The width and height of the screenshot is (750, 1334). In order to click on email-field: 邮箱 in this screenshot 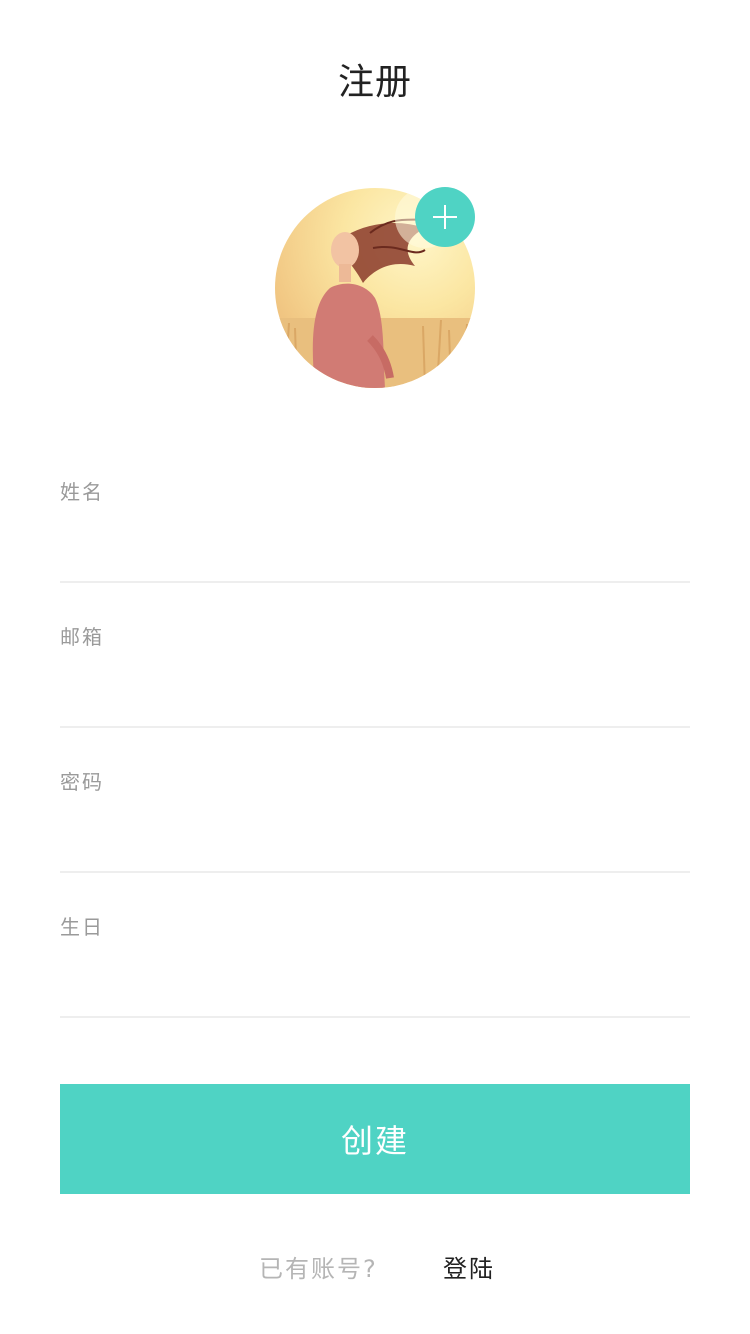, I will do `click(375, 694)`.